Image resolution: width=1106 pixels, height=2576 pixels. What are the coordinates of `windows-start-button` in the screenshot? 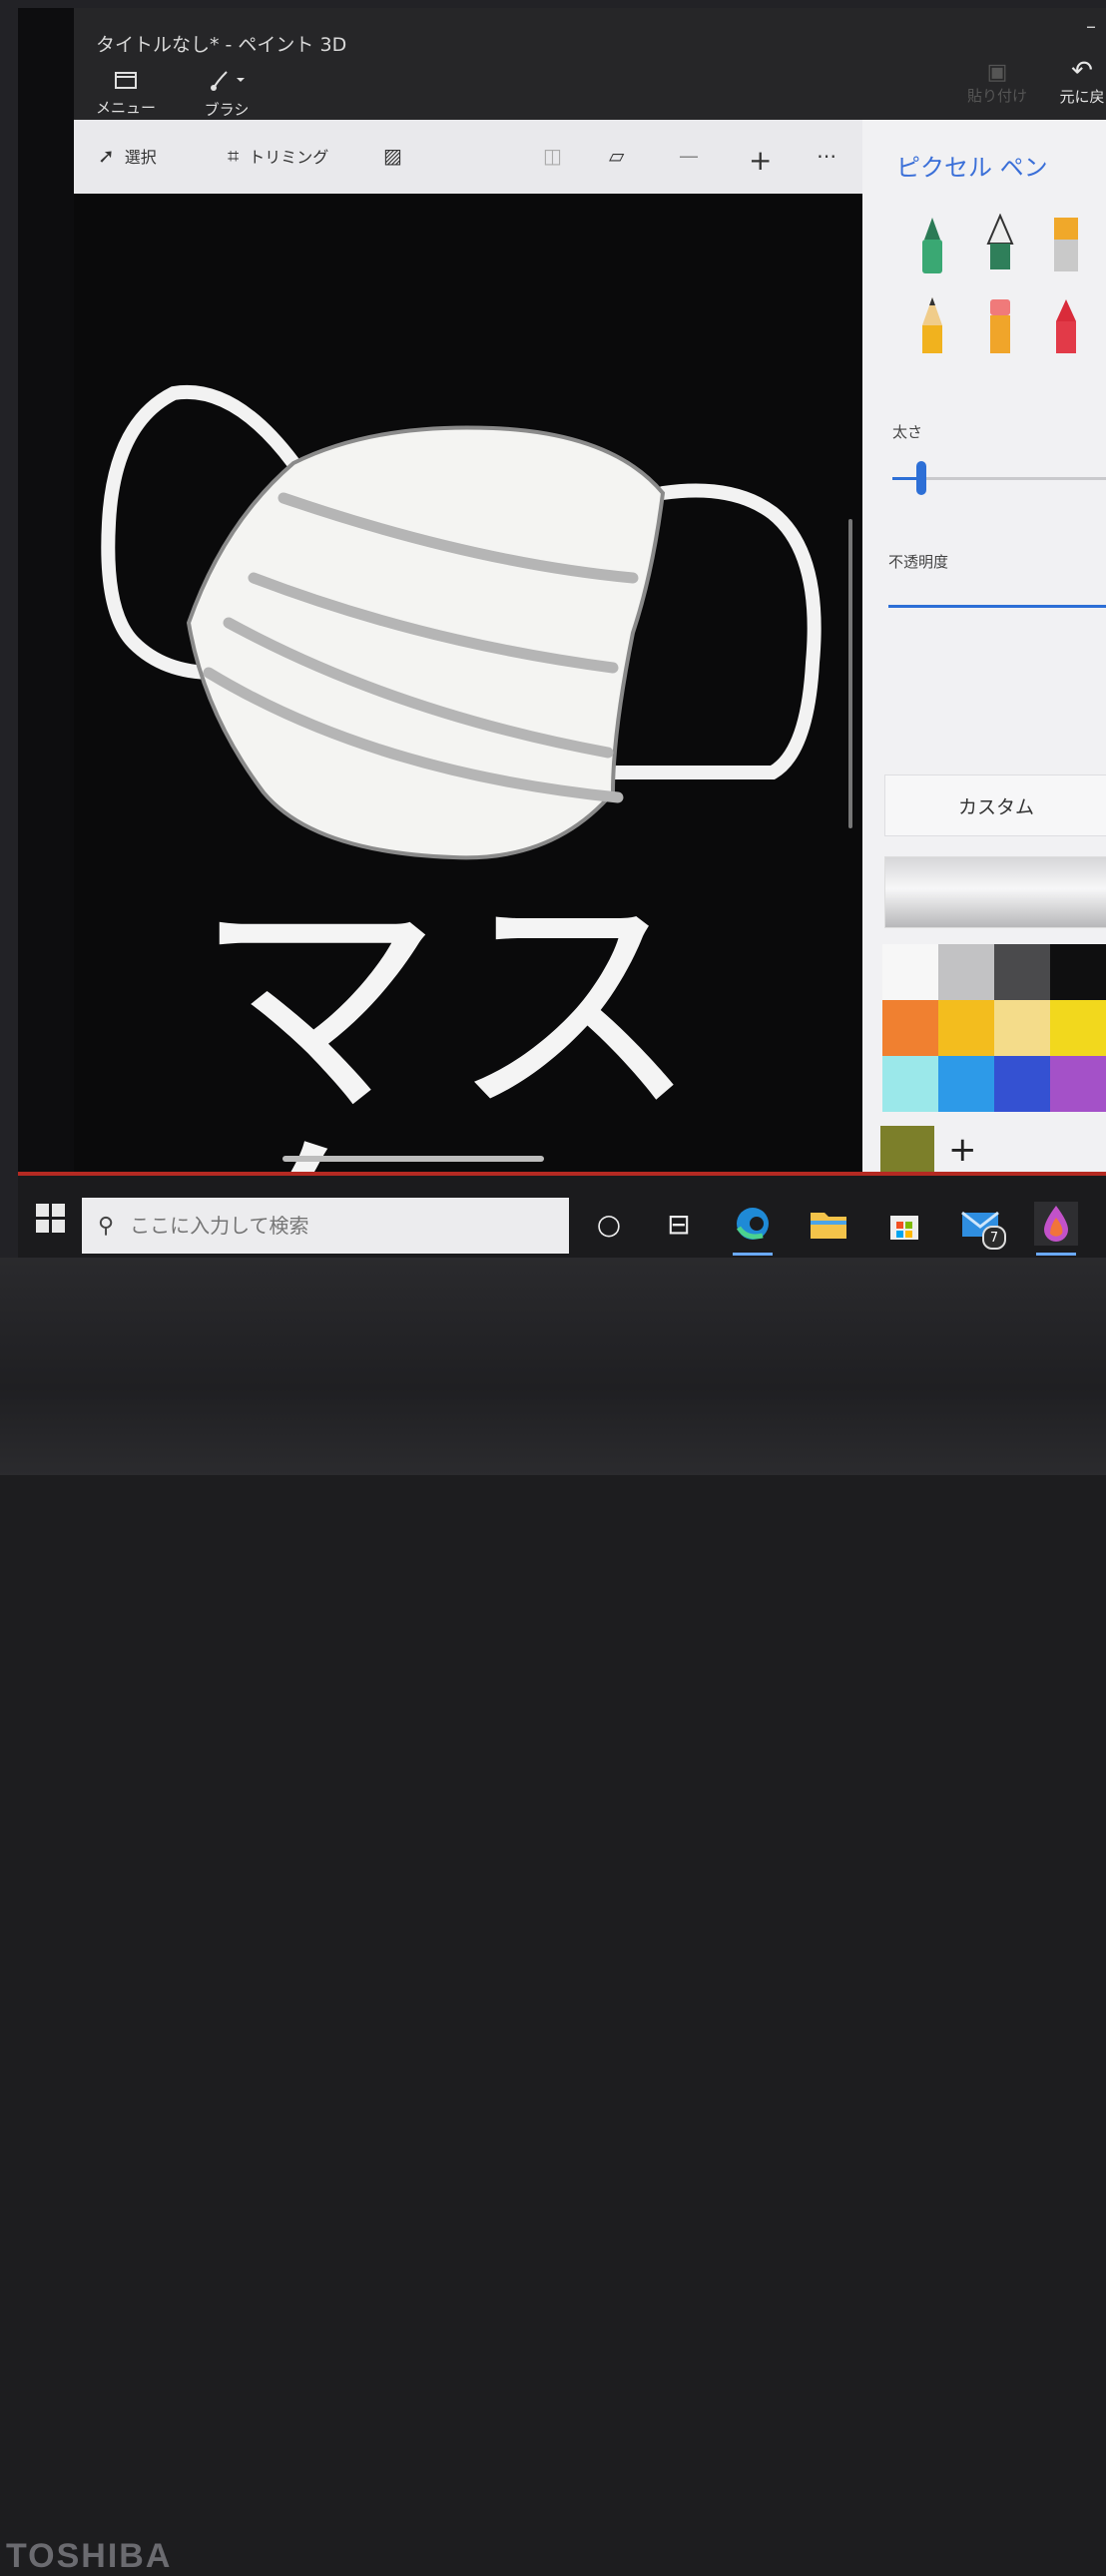 It's located at (51, 1219).